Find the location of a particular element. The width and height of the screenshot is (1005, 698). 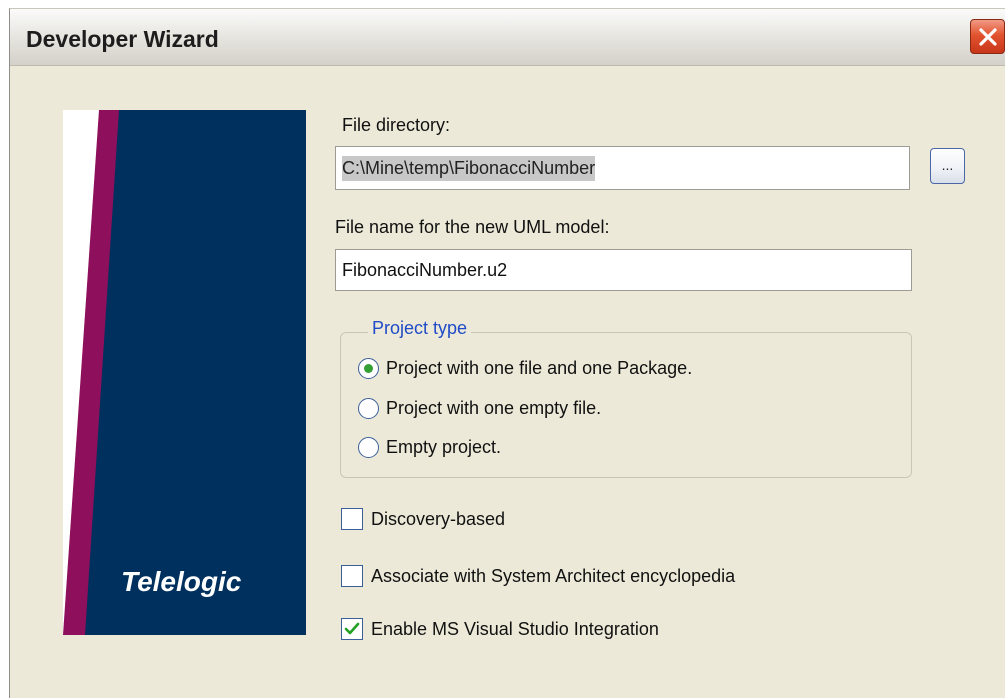

checkbox-label: Enable MS Visual Studio Integration is located at coordinates (515, 628).